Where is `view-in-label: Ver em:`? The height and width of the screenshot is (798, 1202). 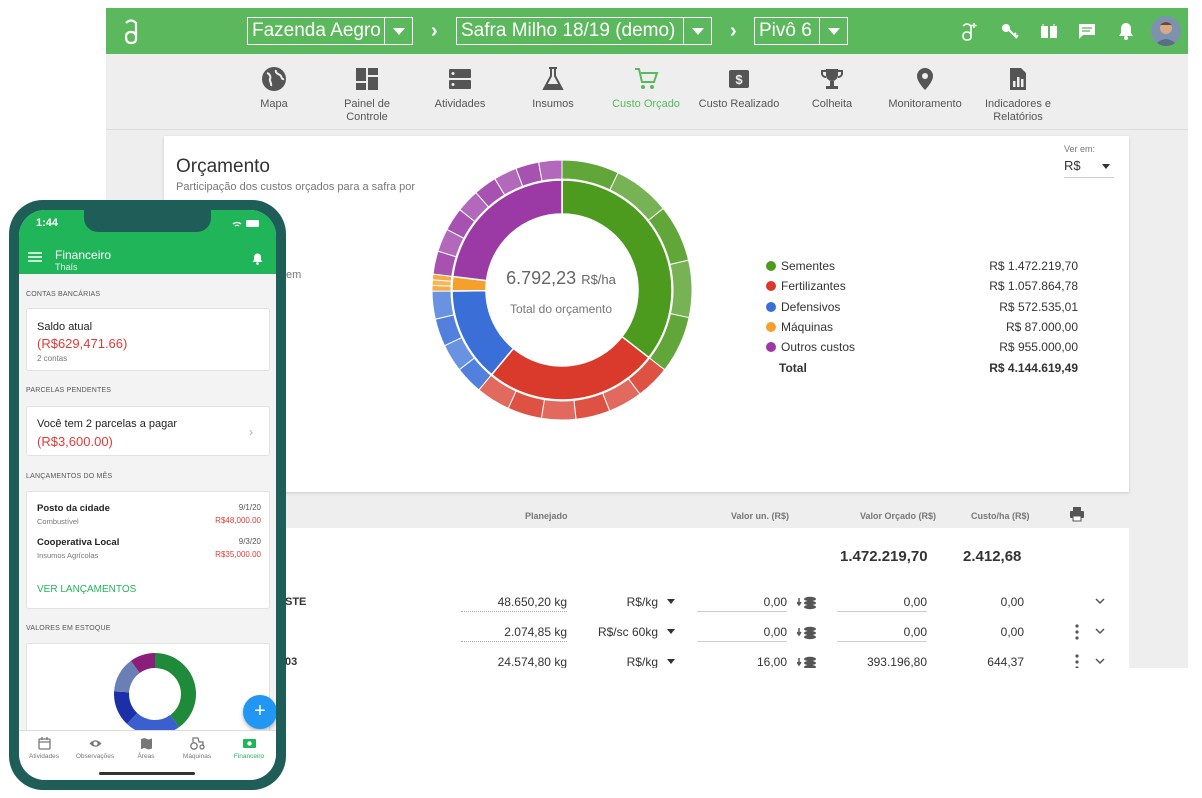 view-in-label: Ver em: is located at coordinates (1080, 149).